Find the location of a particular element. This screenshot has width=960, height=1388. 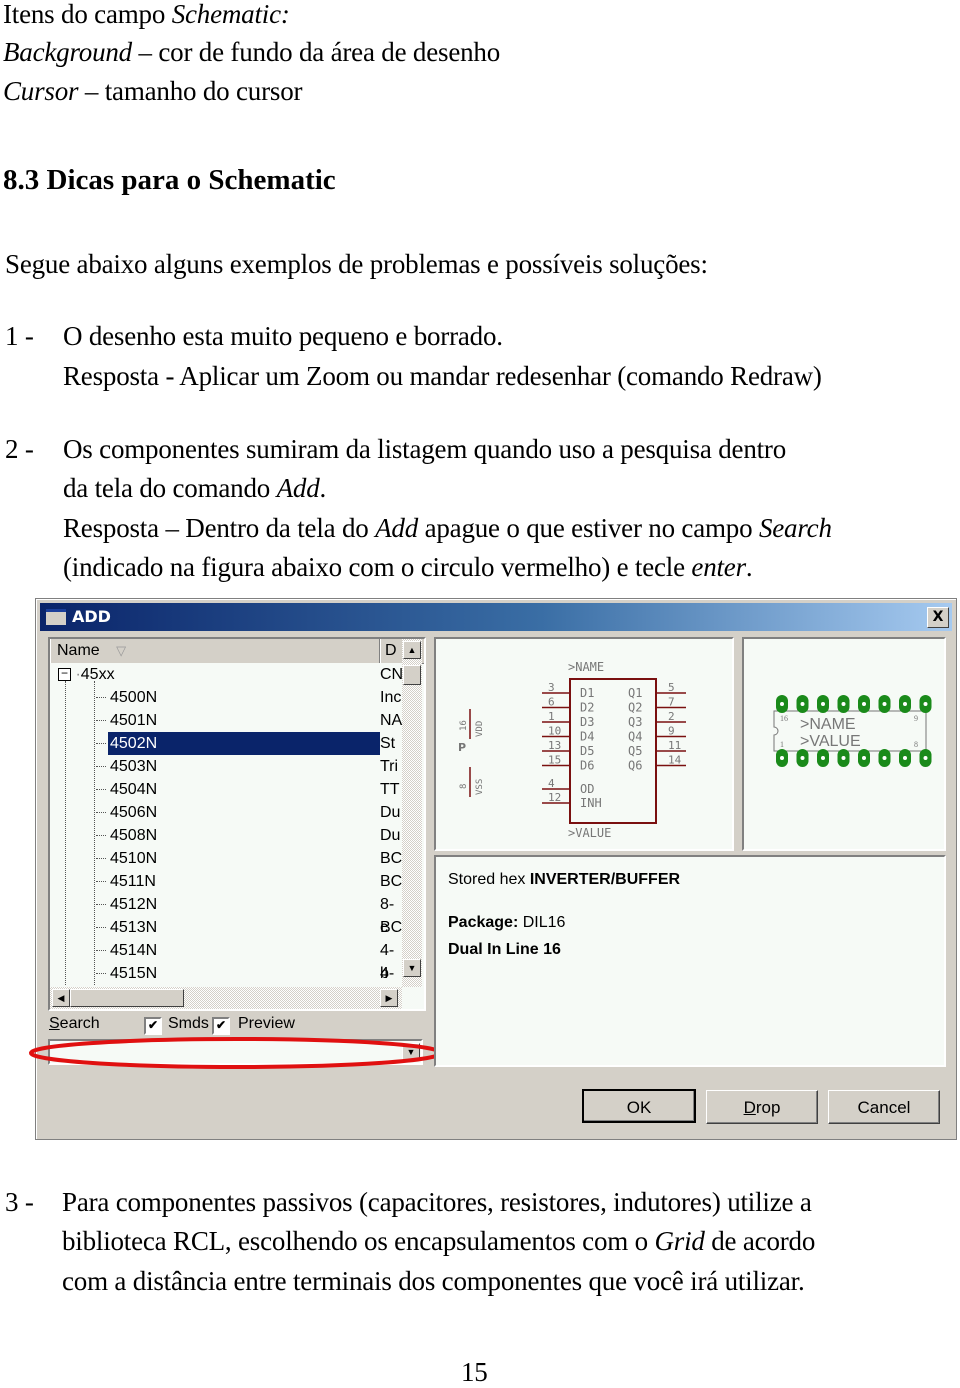

ok-button: OK is located at coordinates (639, 1106).